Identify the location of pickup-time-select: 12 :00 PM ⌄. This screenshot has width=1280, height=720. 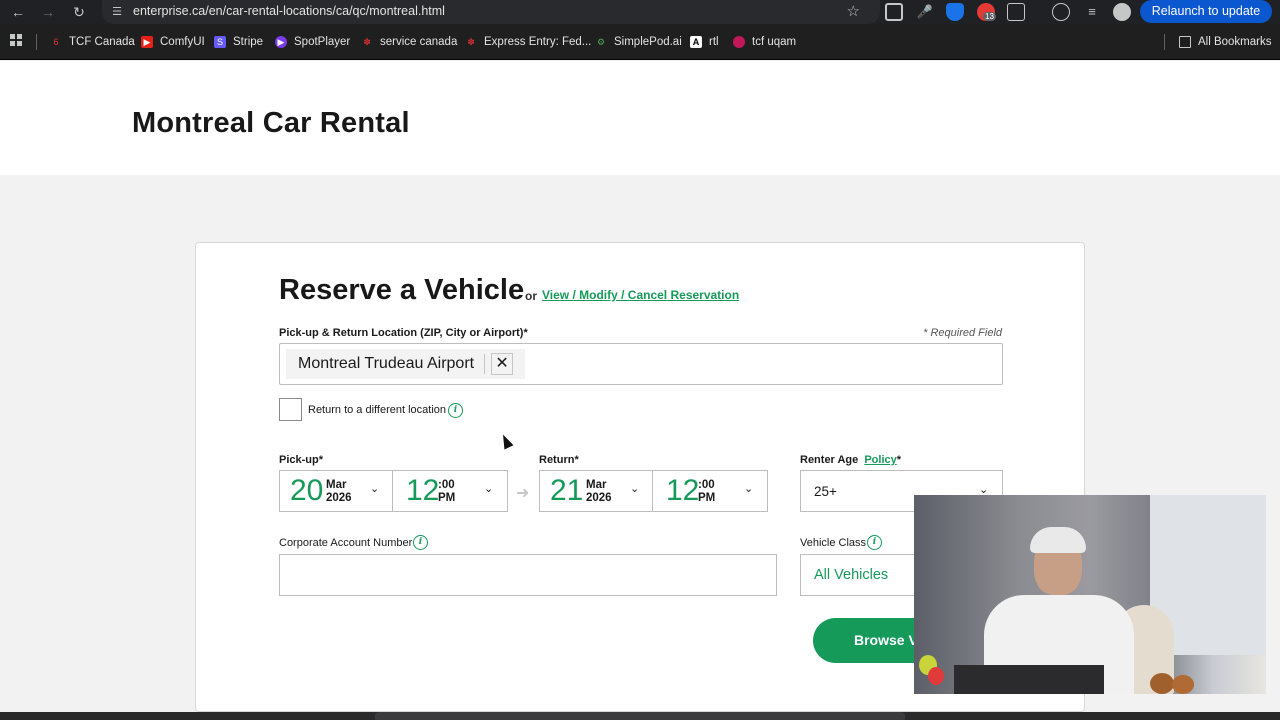
(450, 491).